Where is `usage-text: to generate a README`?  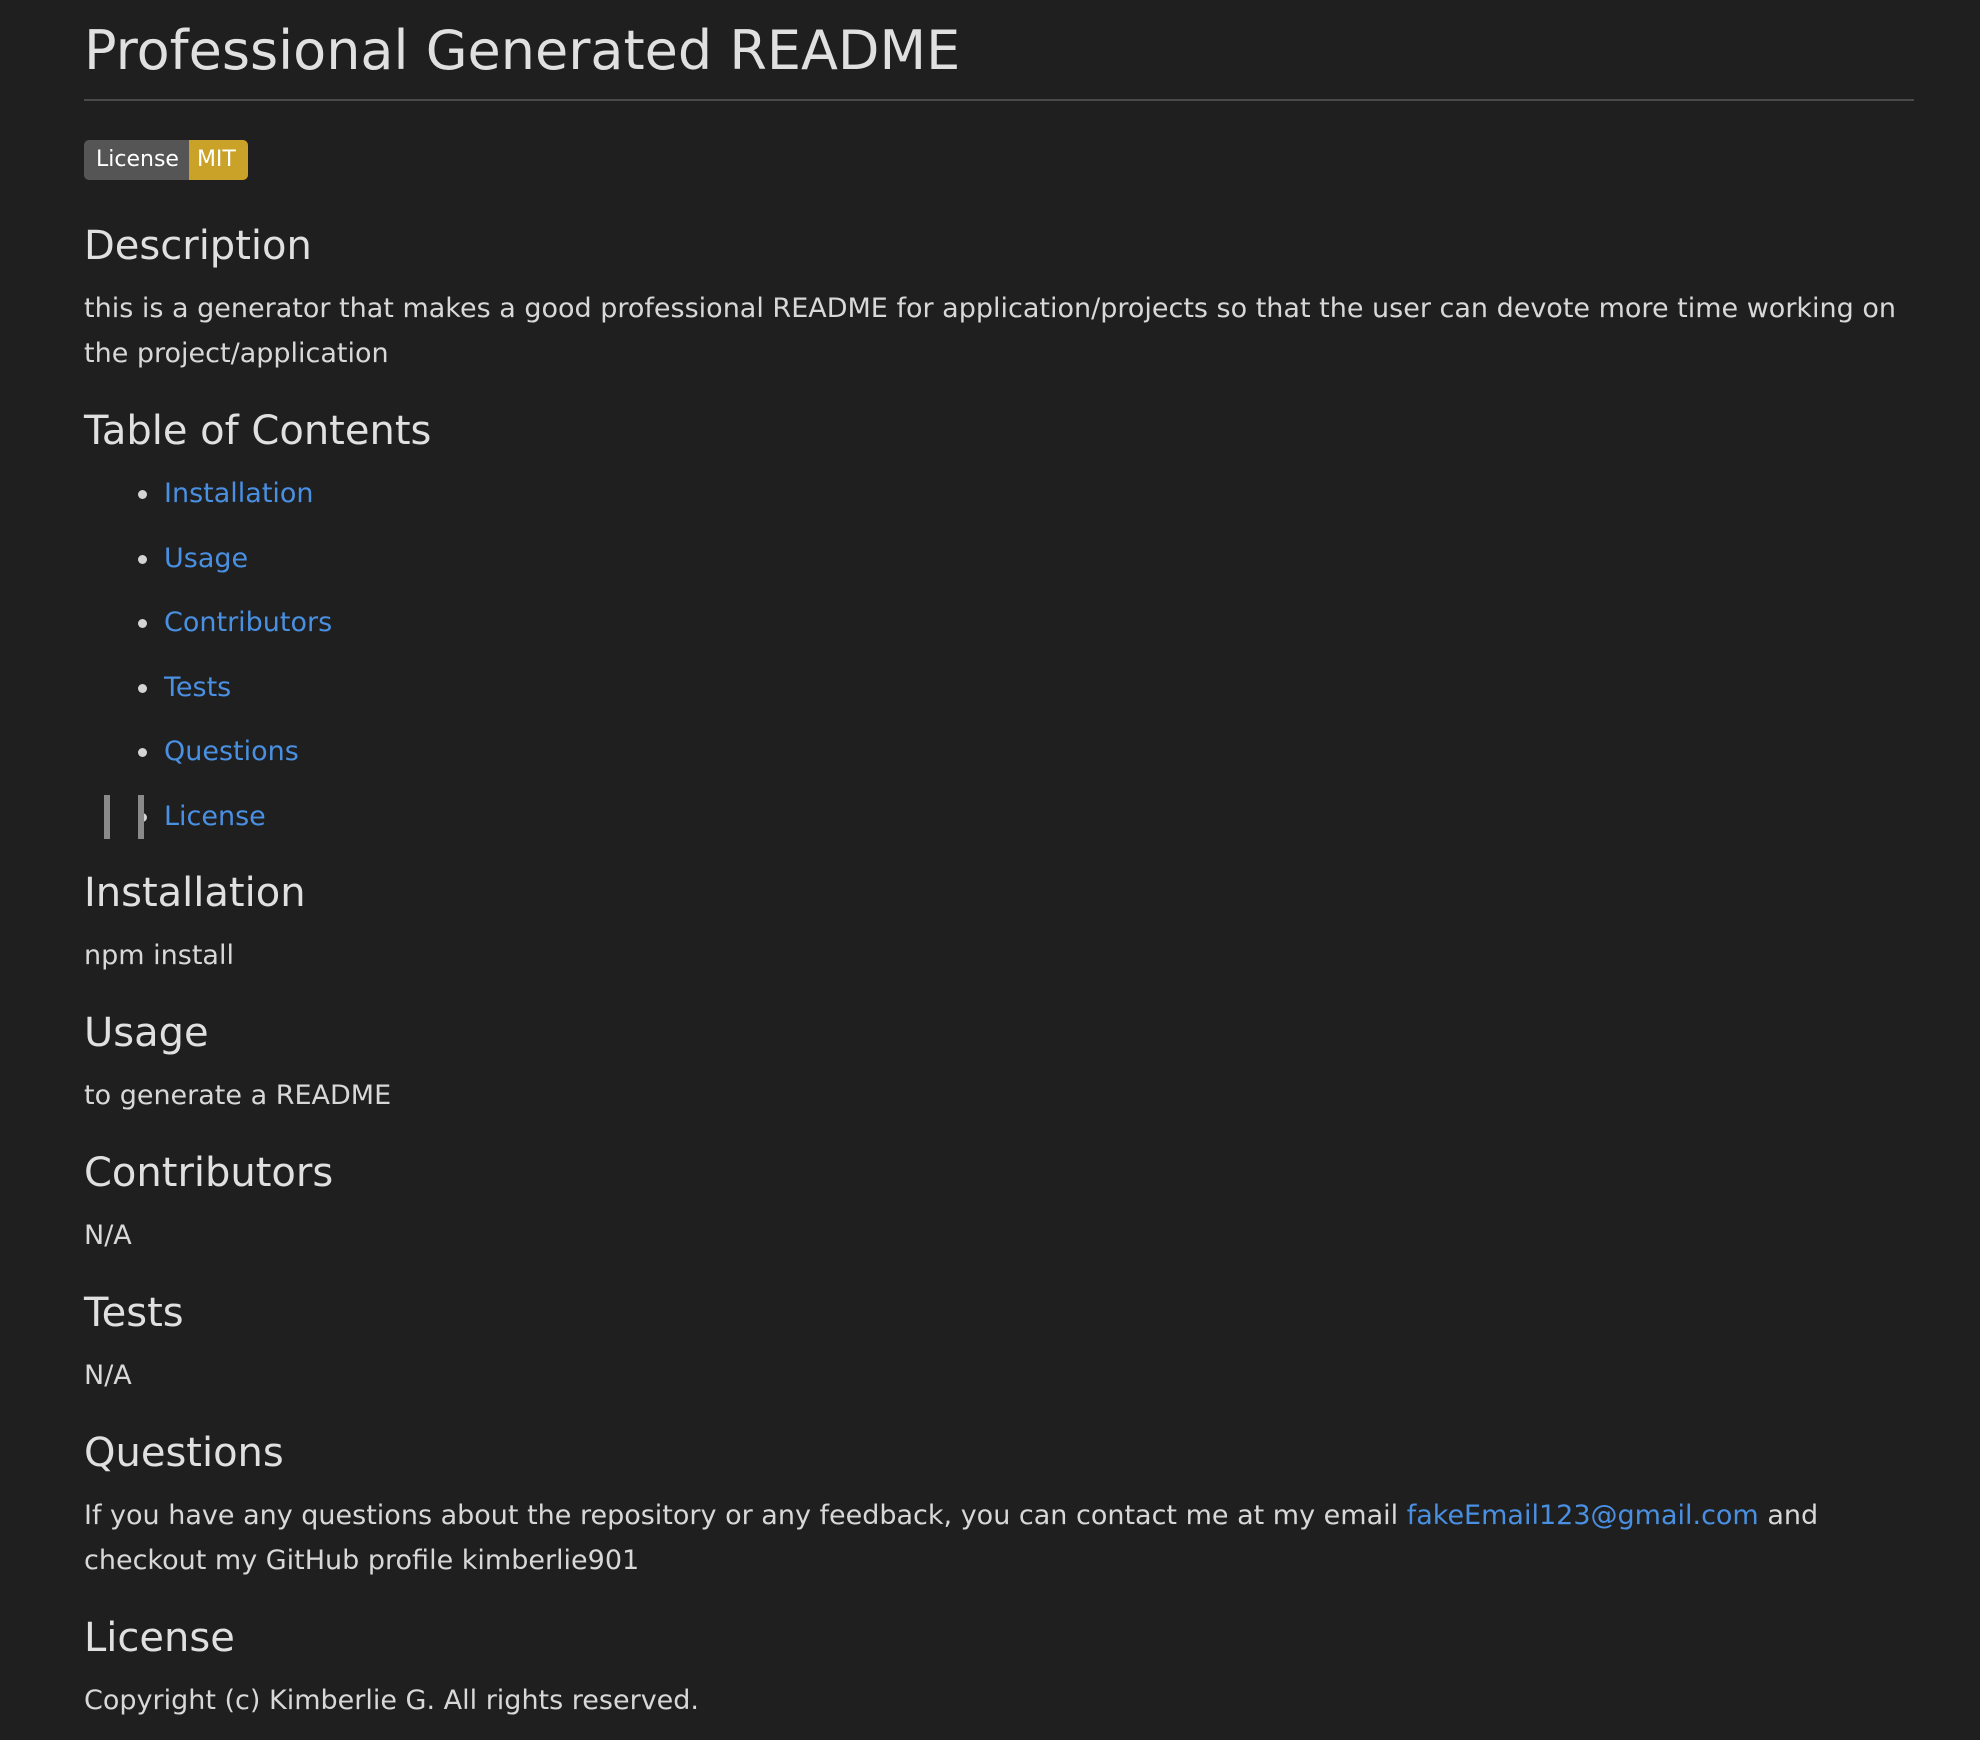 usage-text: to generate a README is located at coordinates (238, 1095).